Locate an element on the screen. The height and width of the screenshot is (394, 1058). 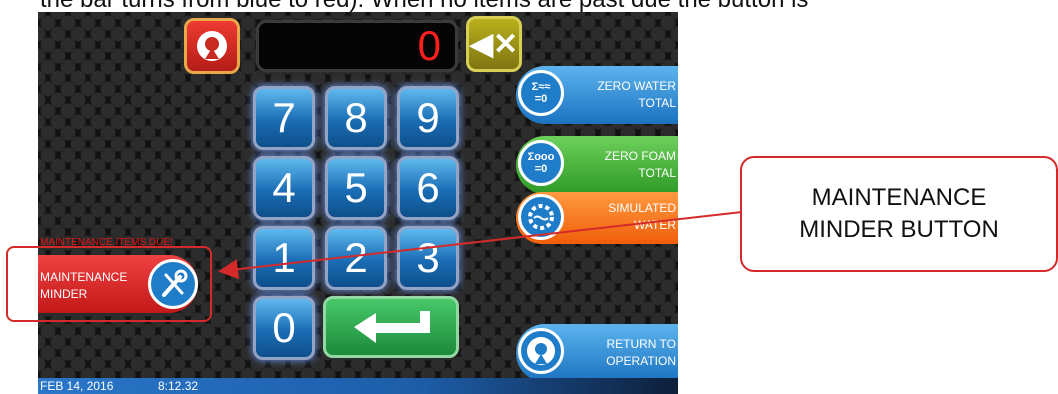
callout-line2: MINDER BUTTON is located at coordinates (899, 229).